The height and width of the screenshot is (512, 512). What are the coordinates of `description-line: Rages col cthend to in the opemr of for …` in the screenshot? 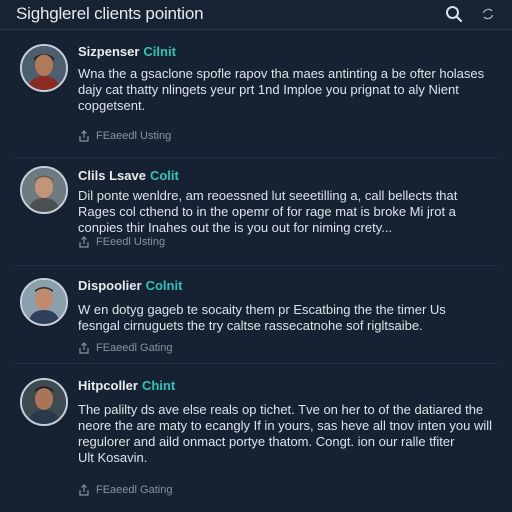 It's located at (267, 211).